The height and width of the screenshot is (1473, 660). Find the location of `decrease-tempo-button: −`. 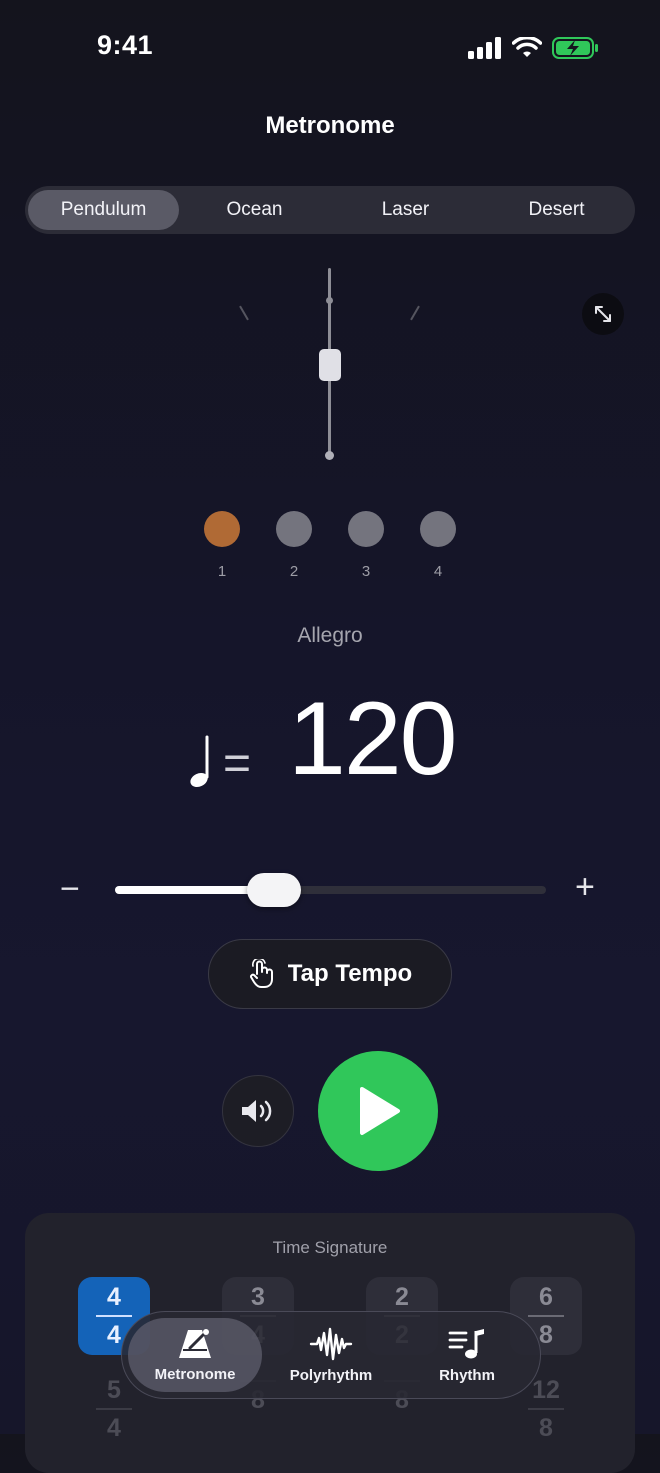

decrease-tempo-button: − is located at coordinates (70, 889).